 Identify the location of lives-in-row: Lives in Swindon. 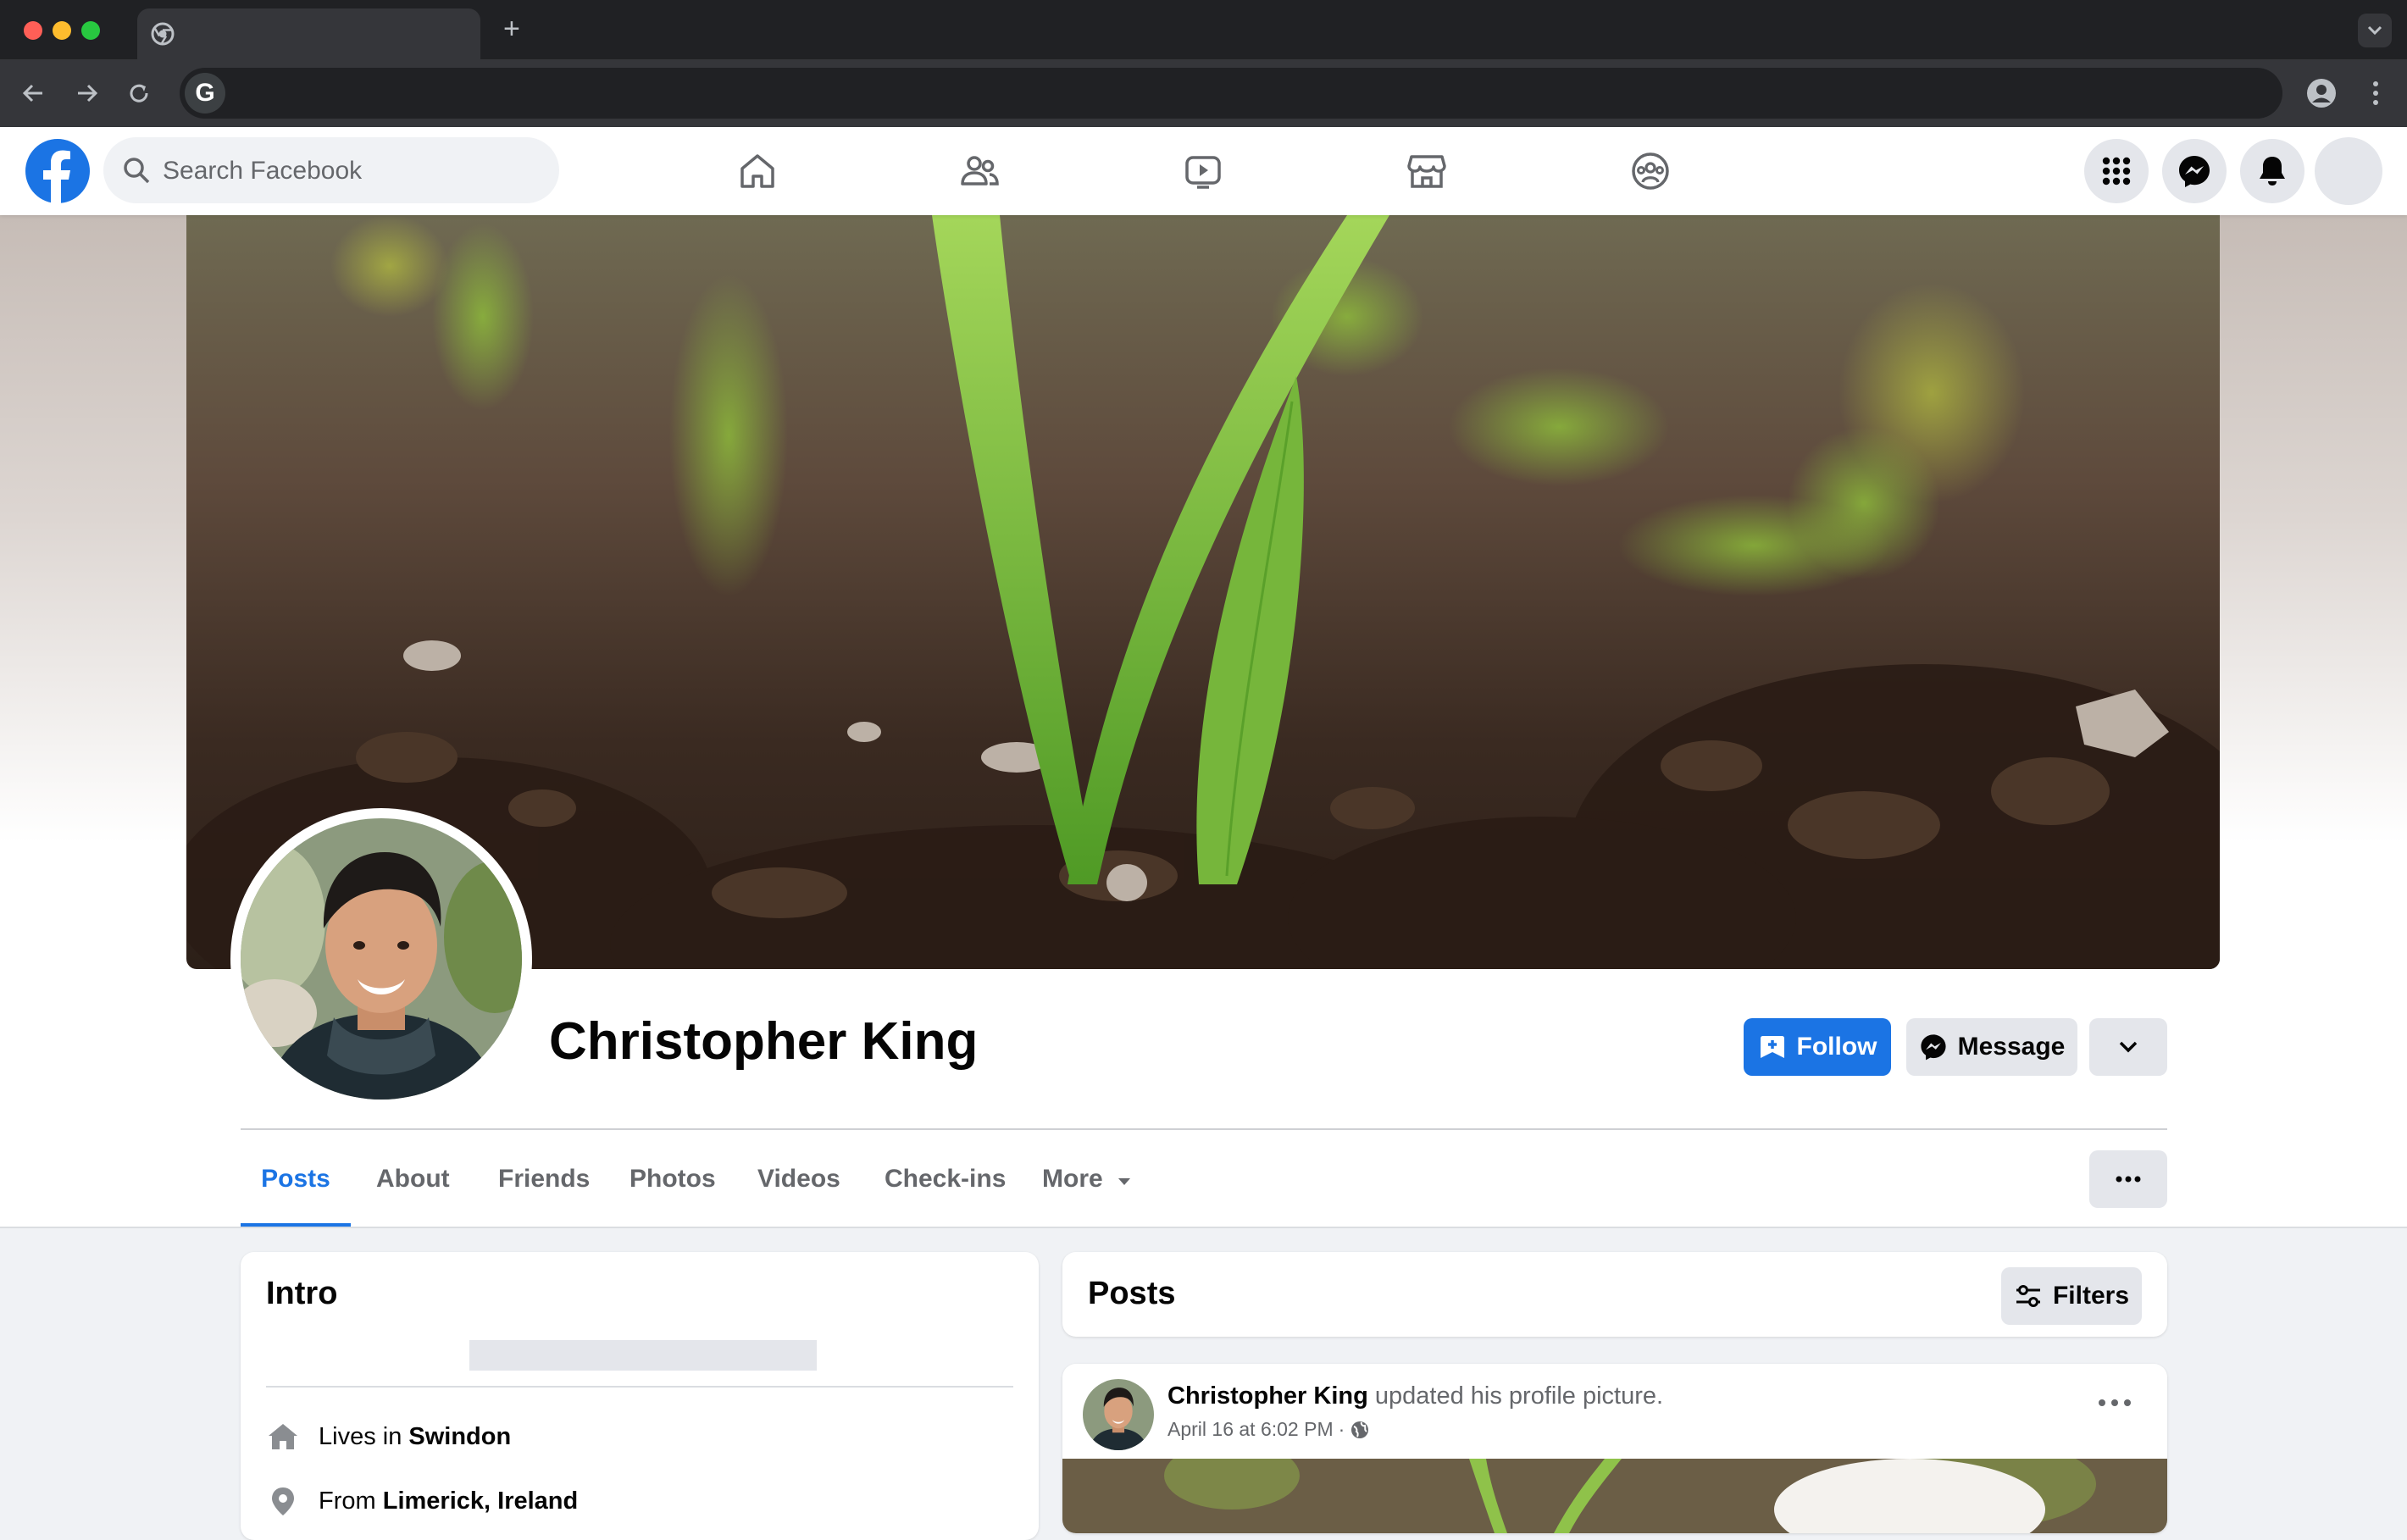
(388, 1436).